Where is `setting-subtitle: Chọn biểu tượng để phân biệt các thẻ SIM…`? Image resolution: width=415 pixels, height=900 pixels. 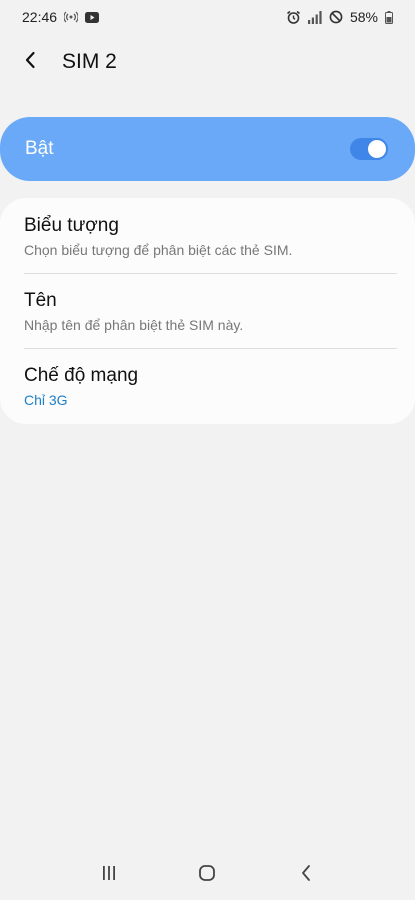
setting-subtitle: Chọn biểu tượng để phân biệt các thẻ SIM… is located at coordinates (158, 250).